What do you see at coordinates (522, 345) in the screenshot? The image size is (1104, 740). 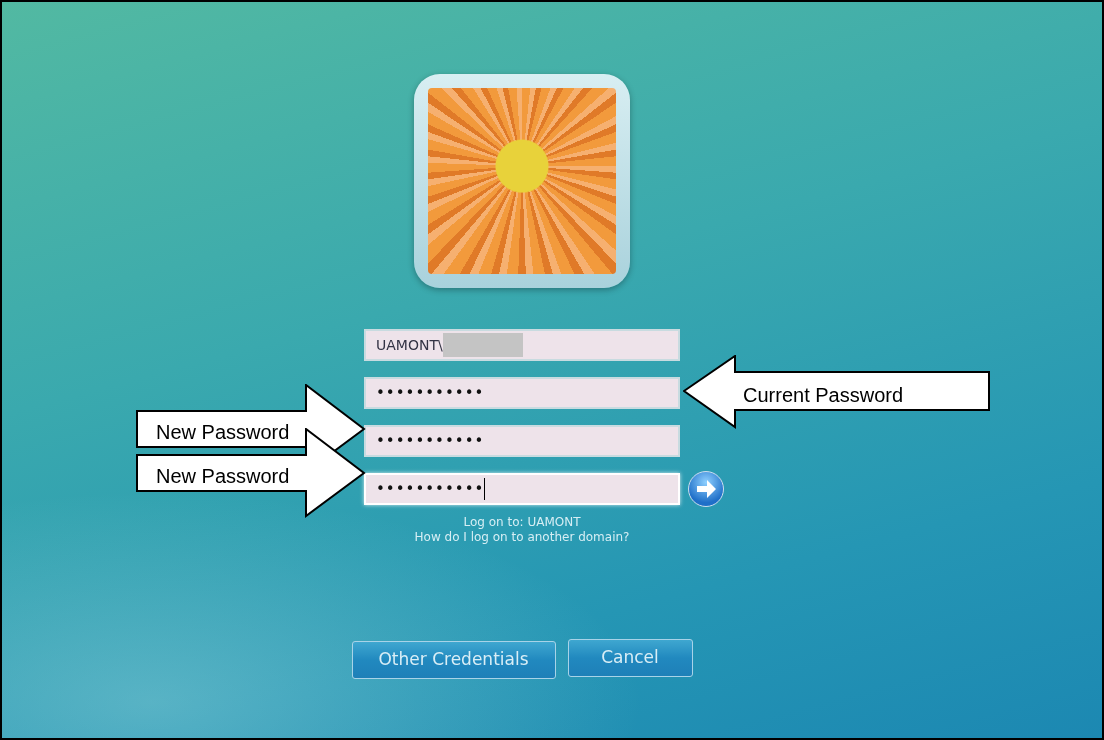 I see `username-field: UAMONT\` at bounding box center [522, 345].